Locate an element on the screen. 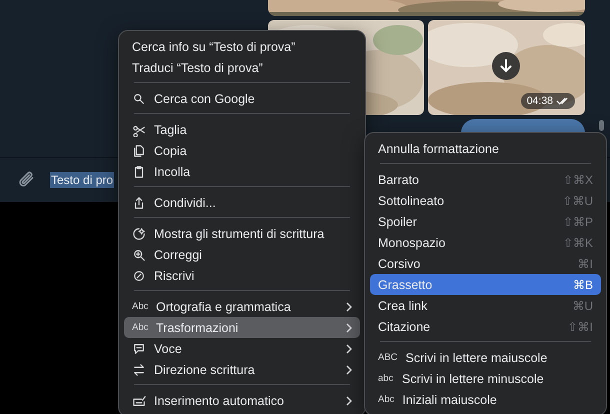  menu-label: Cerca info su “Testo di prova” is located at coordinates (214, 47).